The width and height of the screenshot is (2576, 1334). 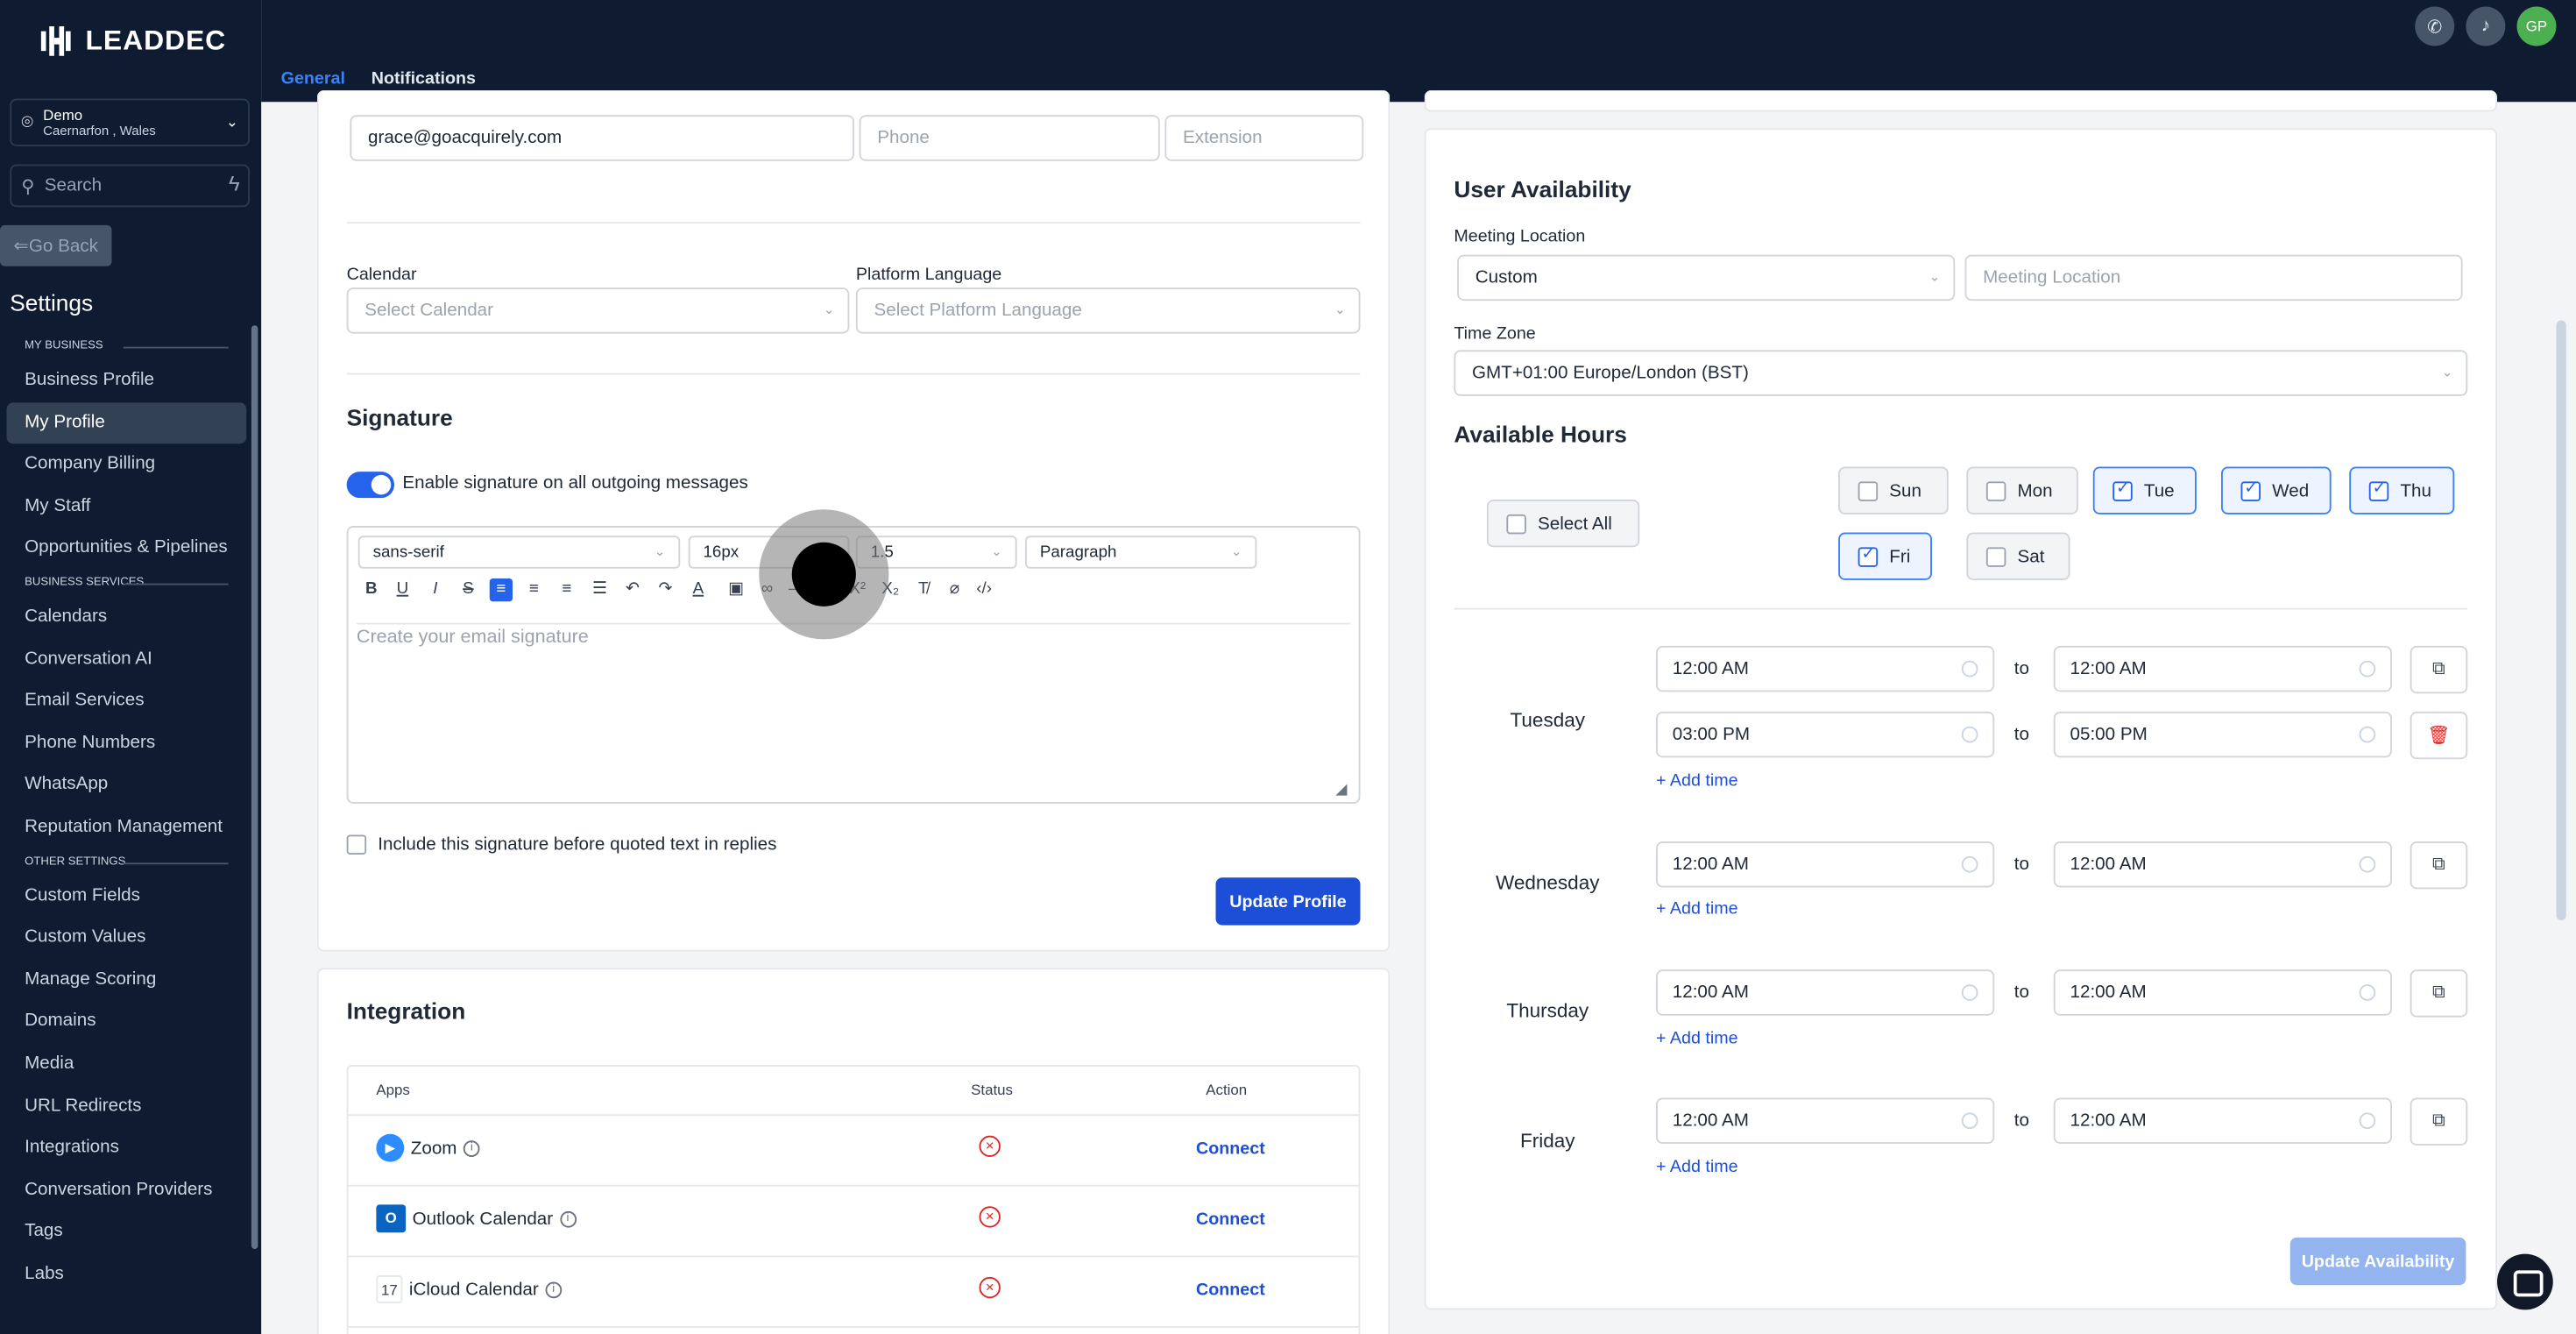 What do you see at coordinates (1961, 373) in the screenshot?
I see `timezone-select: GMT+01:00 Europe/London (BST) ⌄` at bounding box center [1961, 373].